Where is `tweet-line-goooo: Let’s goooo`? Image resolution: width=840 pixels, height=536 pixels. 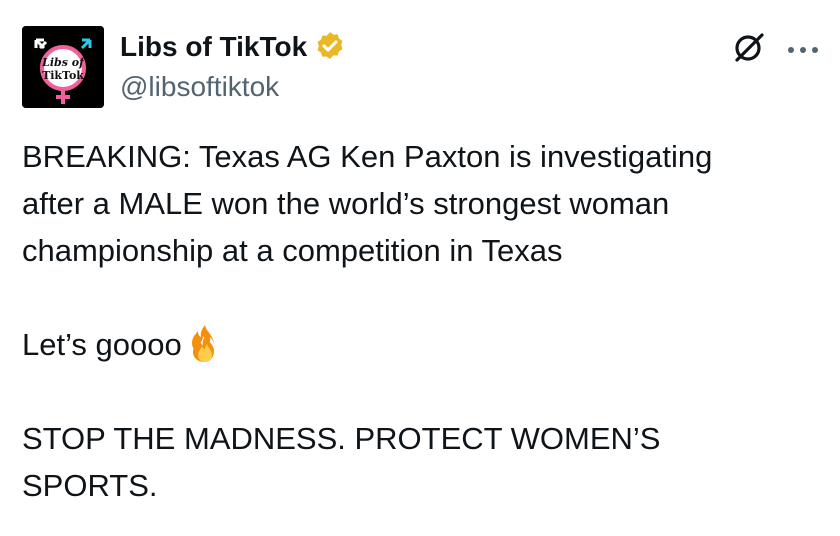
tweet-line-goooo: Let’s goooo is located at coordinates (422, 344).